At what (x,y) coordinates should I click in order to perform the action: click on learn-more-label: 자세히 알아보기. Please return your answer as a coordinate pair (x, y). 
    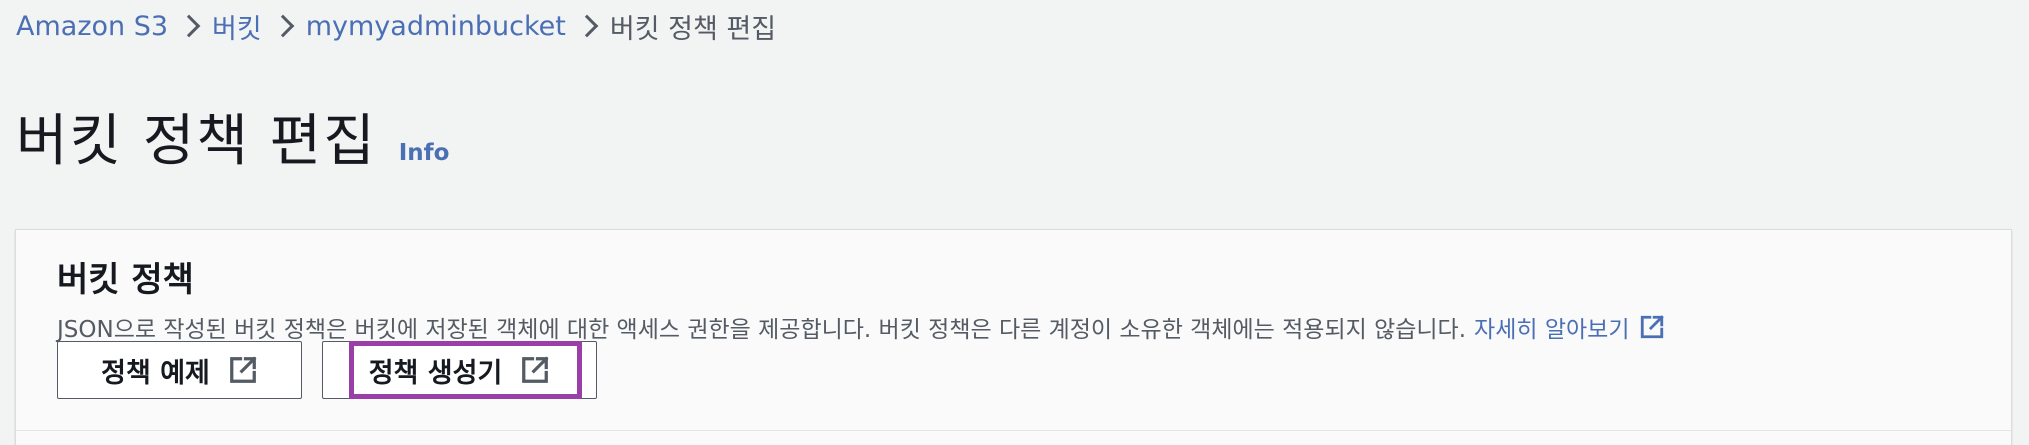
    Looking at the image, I should click on (1552, 330).